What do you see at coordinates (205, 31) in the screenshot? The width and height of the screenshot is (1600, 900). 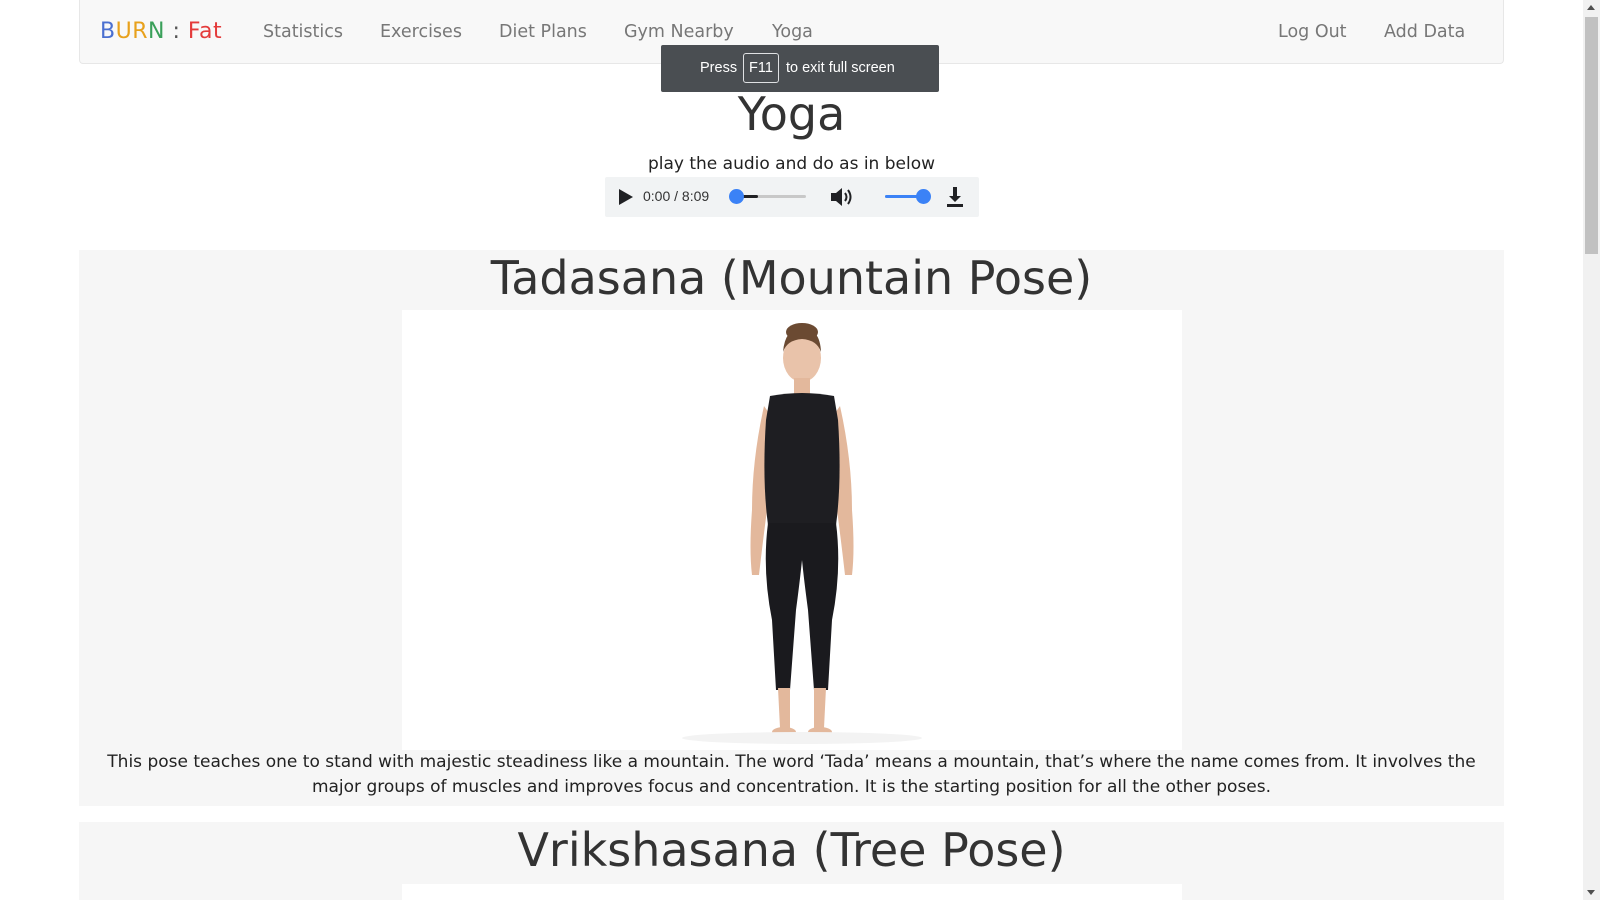 I see `brand-fat: Fat` at bounding box center [205, 31].